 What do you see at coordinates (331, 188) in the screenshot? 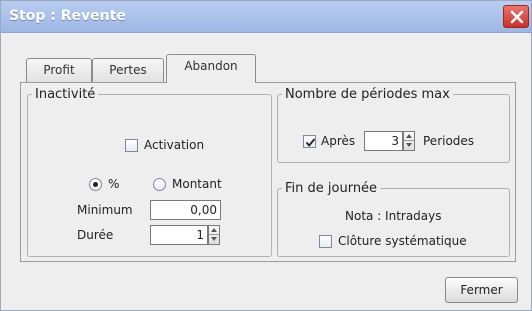
I see `fin-journee-legend: Fin de journée` at bounding box center [331, 188].